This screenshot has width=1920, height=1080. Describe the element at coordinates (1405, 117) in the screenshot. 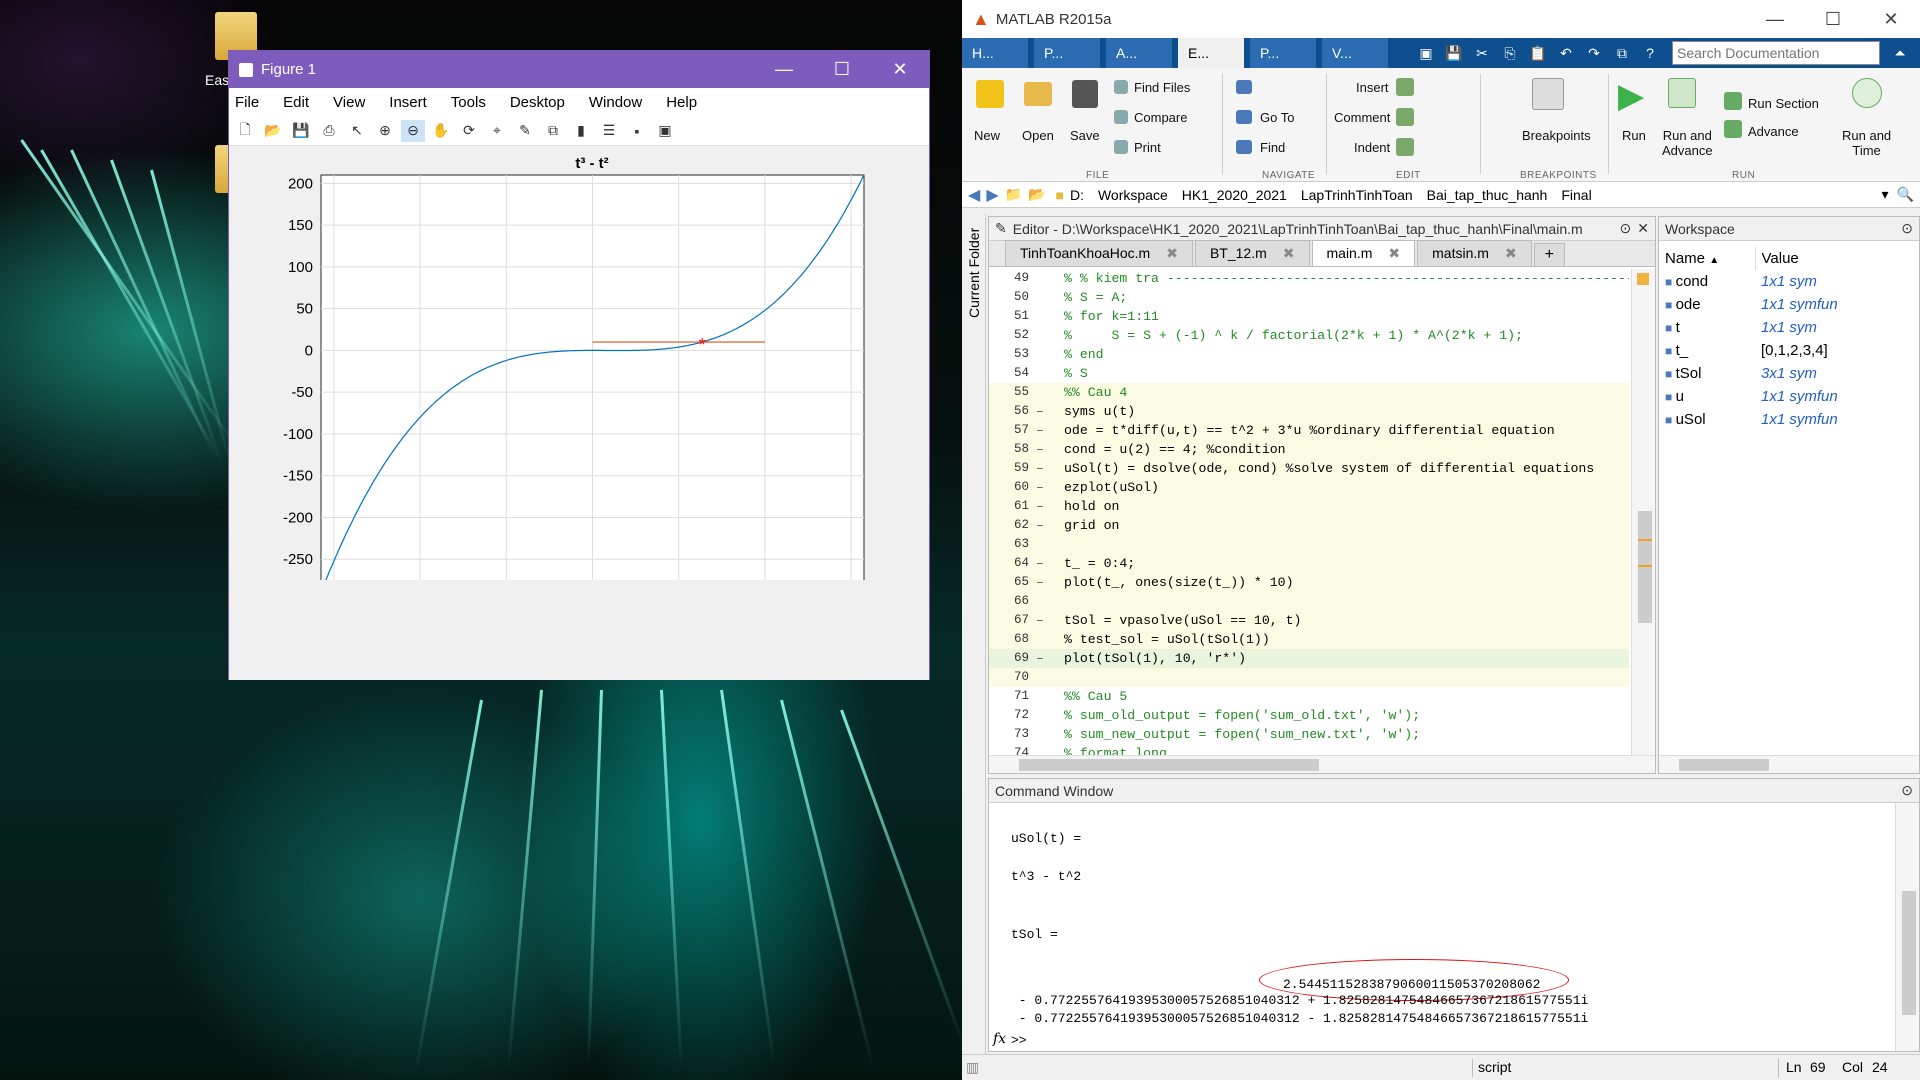

I see `comment-icon` at that location.